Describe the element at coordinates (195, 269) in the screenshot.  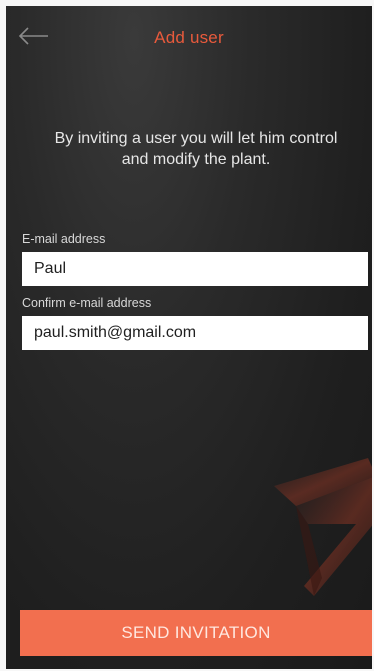
I see `email-field` at that location.